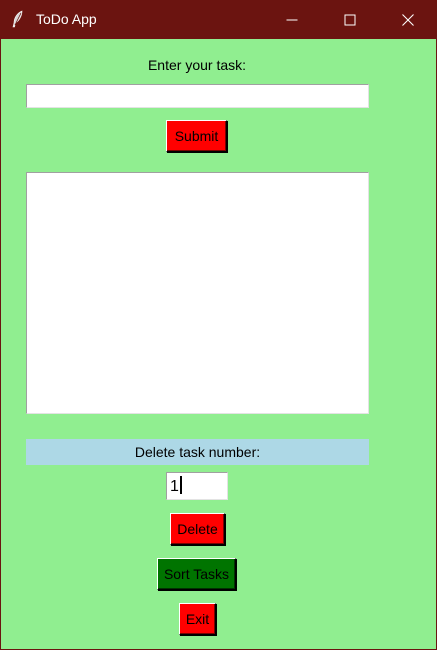  I want to click on title-bar: ToDo App, so click(218, 19).